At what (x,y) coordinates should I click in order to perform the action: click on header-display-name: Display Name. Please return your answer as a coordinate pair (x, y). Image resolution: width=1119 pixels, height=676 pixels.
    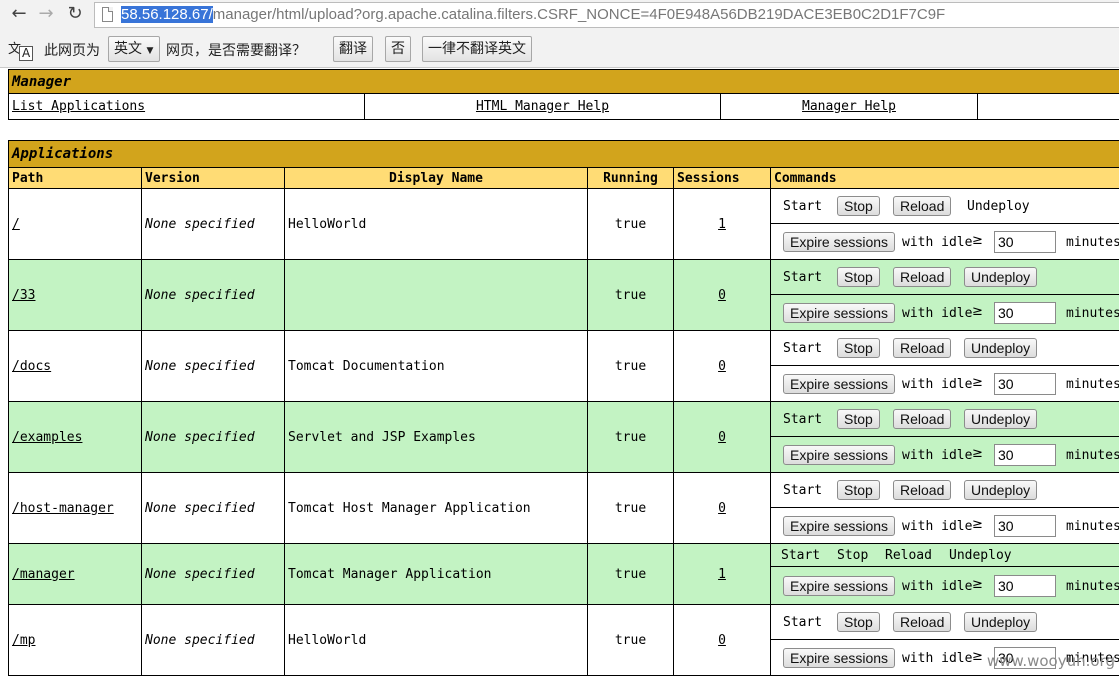
    Looking at the image, I should click on (436, 178).